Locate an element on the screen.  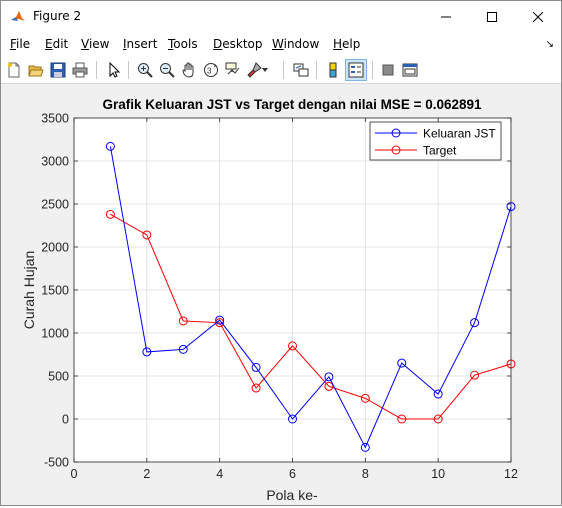
show-plot-tools-button is located at coordinates (410, 70).